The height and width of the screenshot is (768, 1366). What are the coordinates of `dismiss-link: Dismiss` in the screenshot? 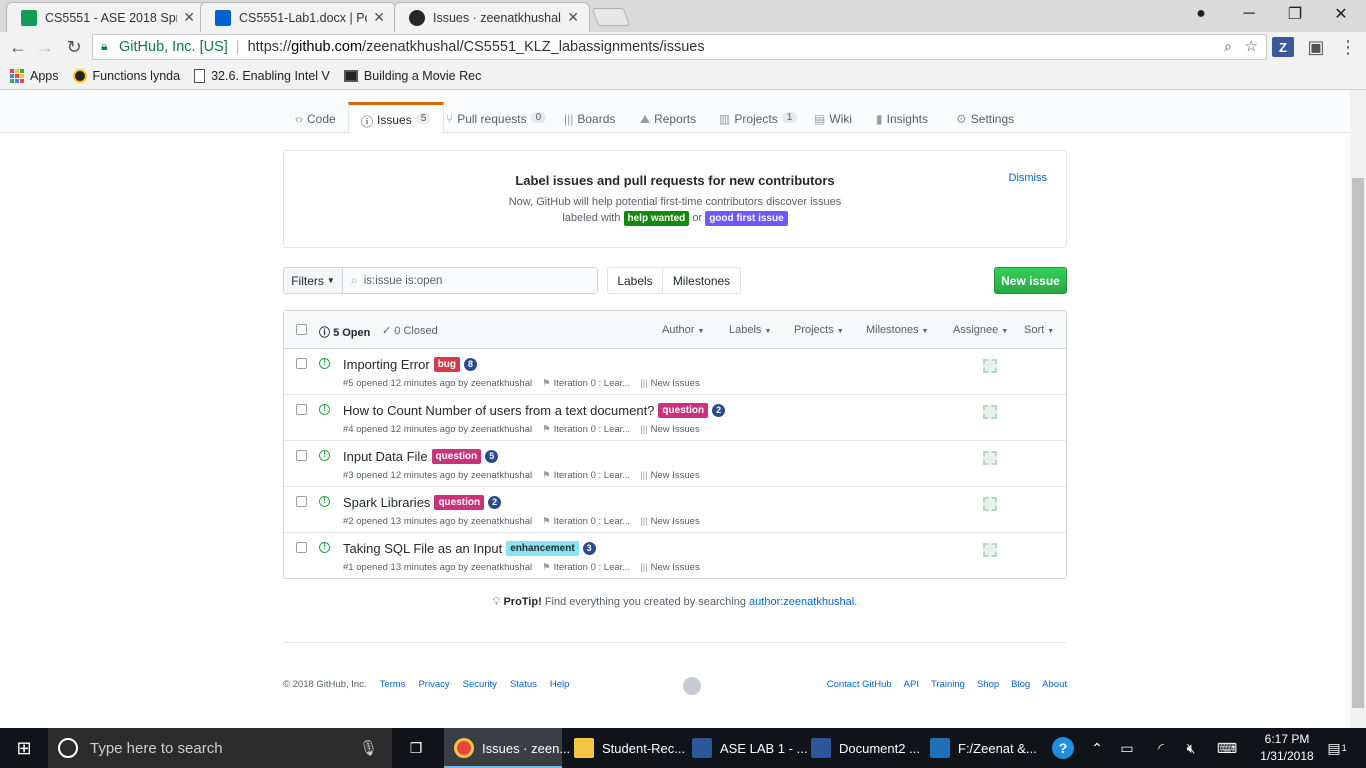 It's located at (1028, 178).